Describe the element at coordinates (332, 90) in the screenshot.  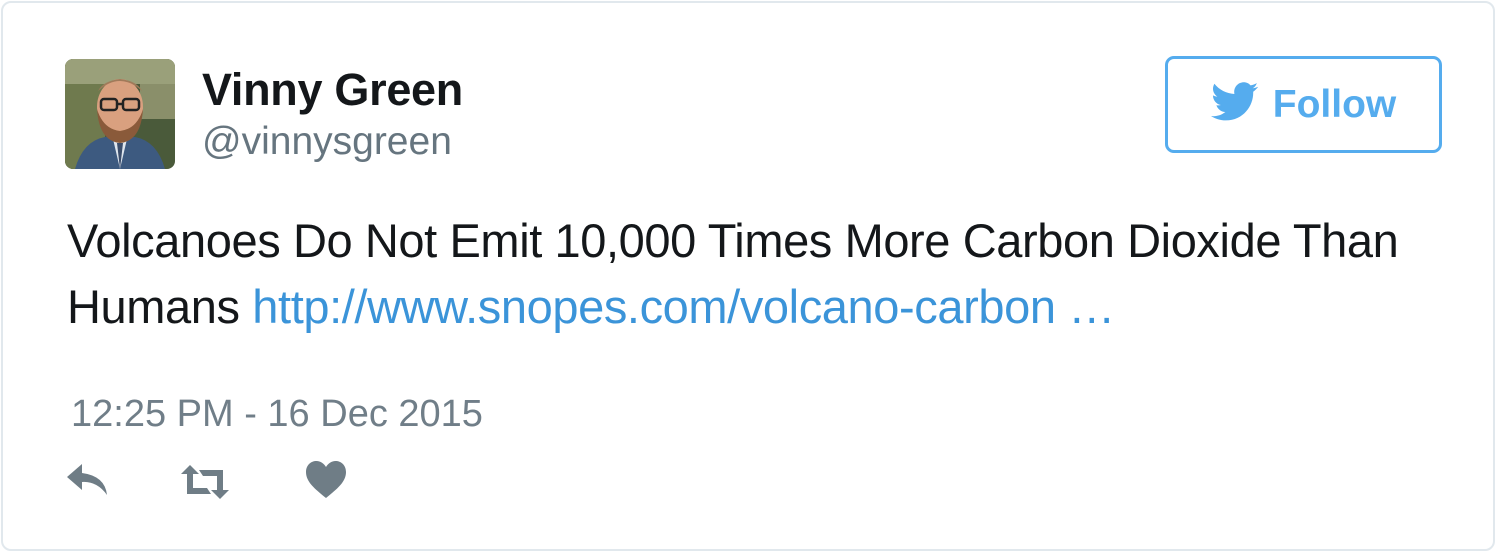
I see `author-name: Vinny Green` at that location.